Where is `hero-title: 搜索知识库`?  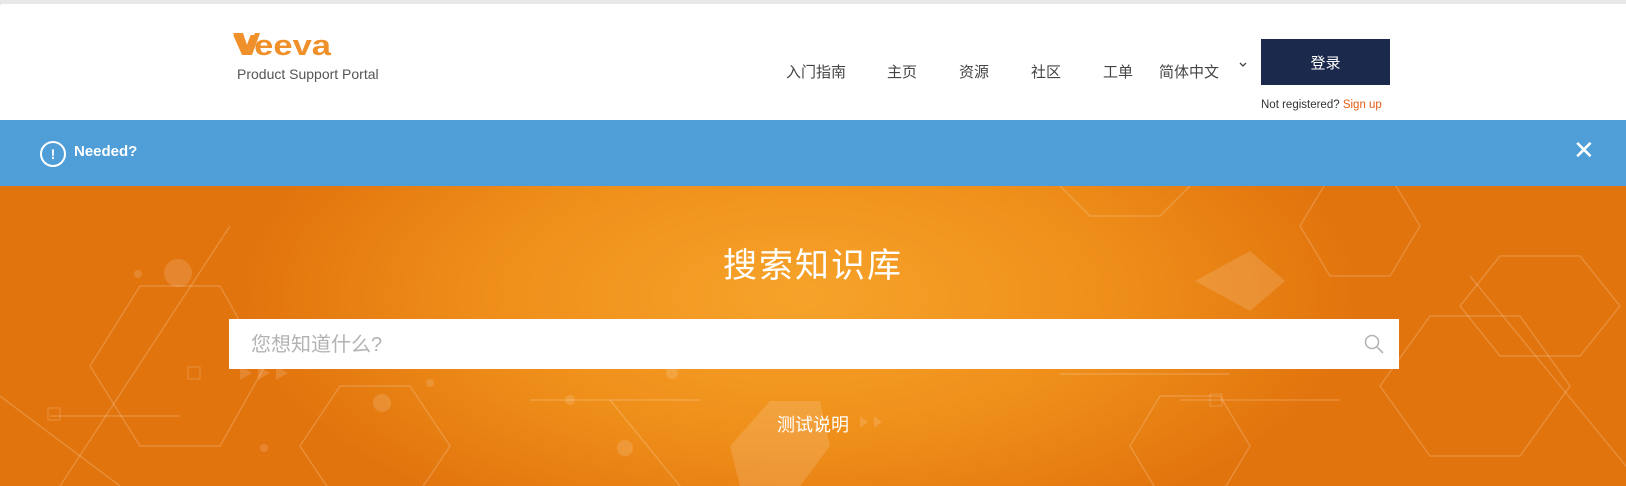
hero-title: 搜索知识库 is located at coordinates (813, 266).